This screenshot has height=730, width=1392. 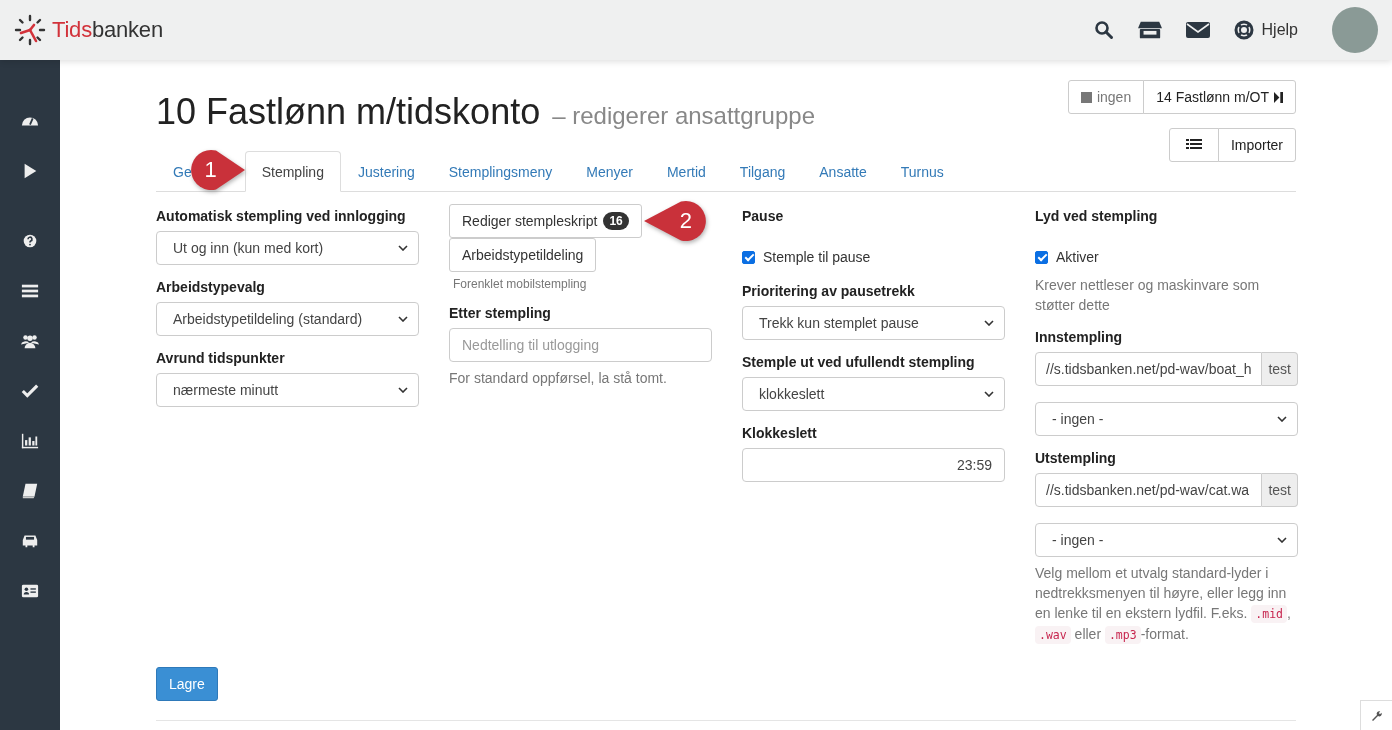 What do you see at coordinates (287, 390) in the screenshot?
I see `dropdown: nærmeste minutt` at bounding box center [287, 390].